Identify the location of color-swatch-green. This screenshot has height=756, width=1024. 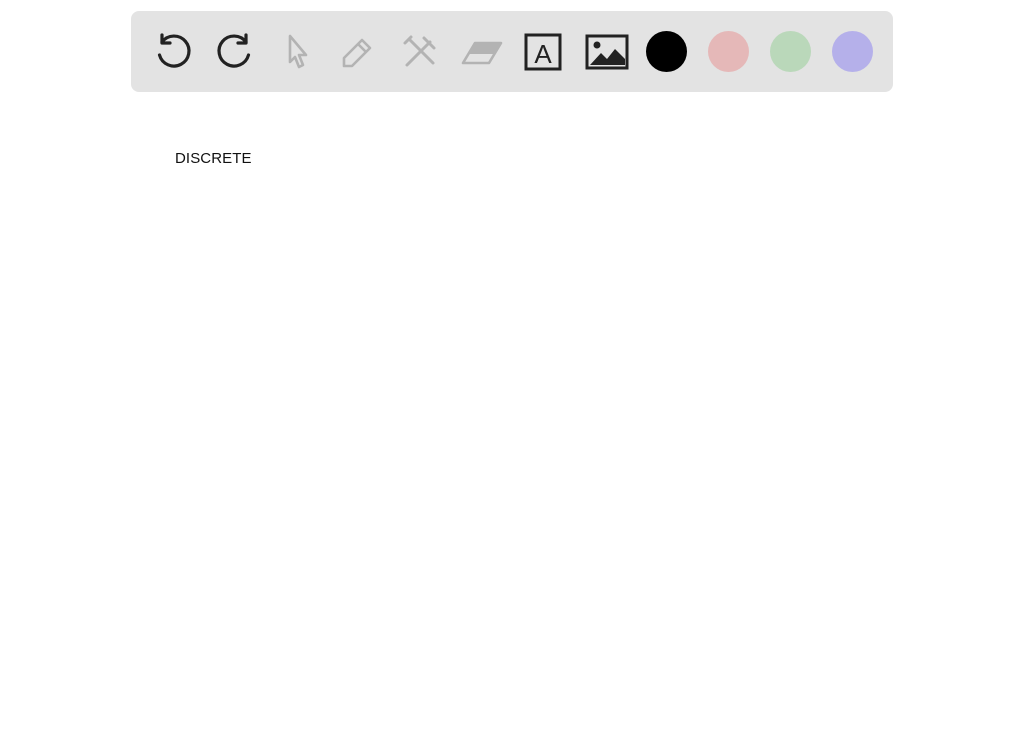
(790, 51).